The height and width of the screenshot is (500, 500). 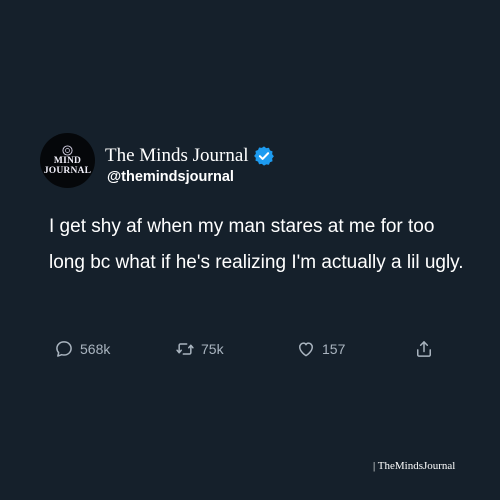 I want to click on account-name-row: The Minds Journal, so click(x=190, y=156).